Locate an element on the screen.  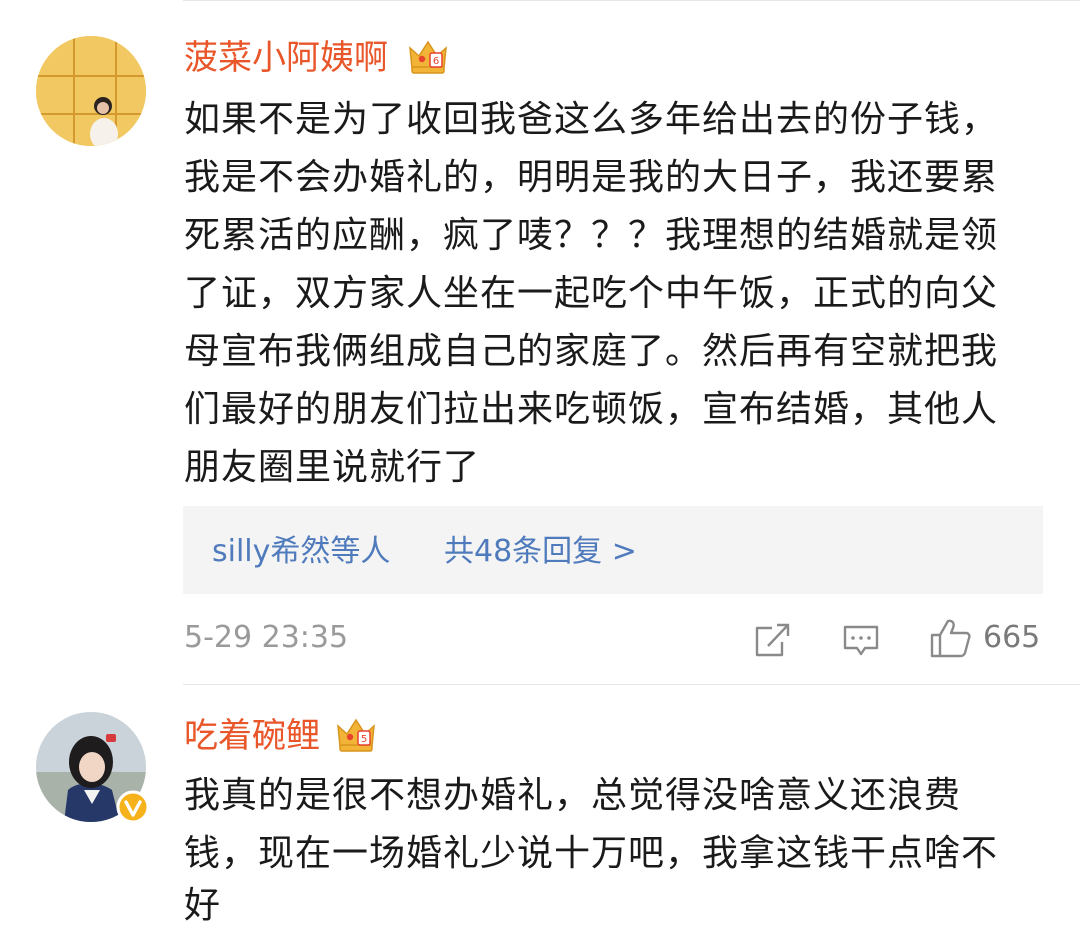
comment-text-line: 如果不是为了收回我爸这么多年给出去的份子钱， is located at coordinates (591, 119).